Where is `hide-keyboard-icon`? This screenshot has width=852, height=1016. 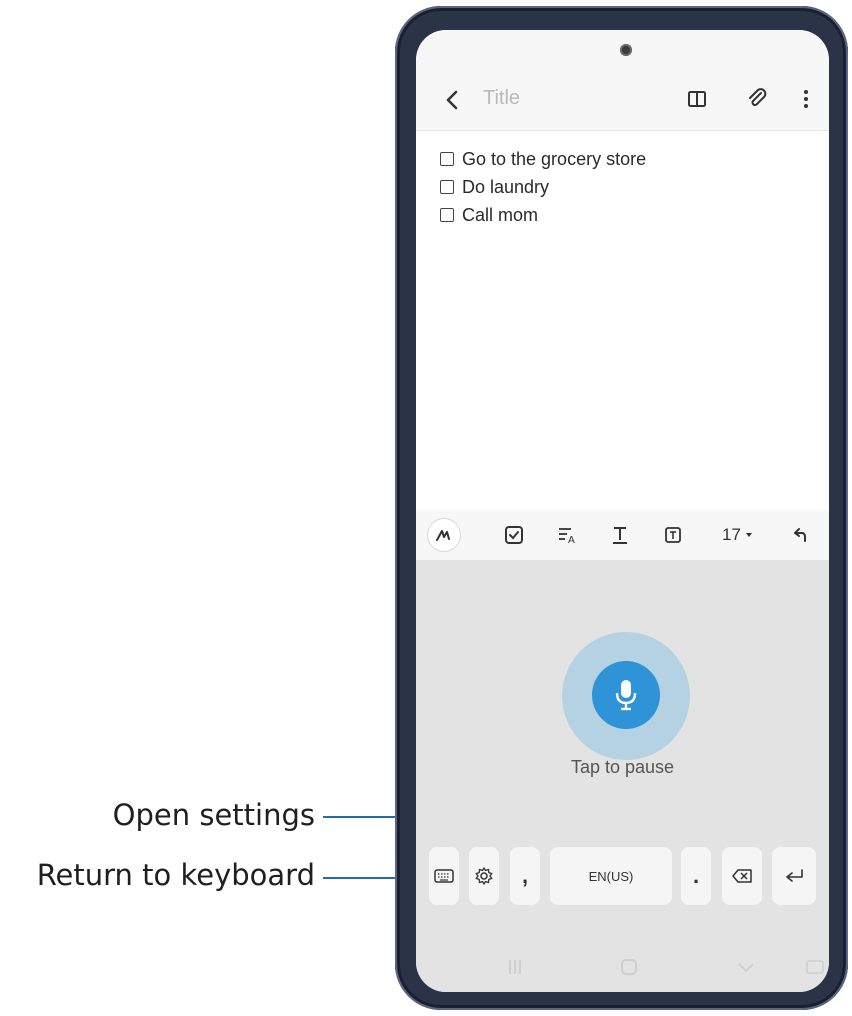 hide-keyboard-icon is located at coordinates (746, 969).